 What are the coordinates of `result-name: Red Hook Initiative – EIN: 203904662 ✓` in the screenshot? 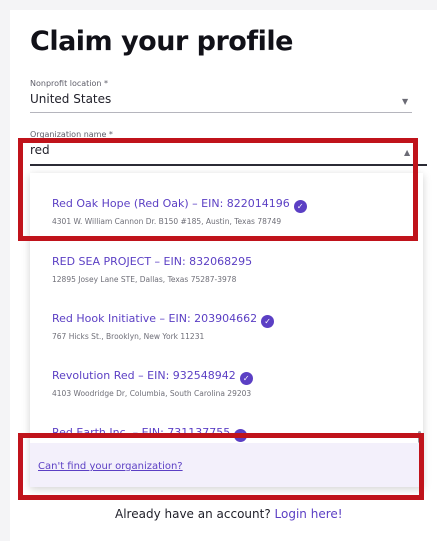 It's located at (163, 320).